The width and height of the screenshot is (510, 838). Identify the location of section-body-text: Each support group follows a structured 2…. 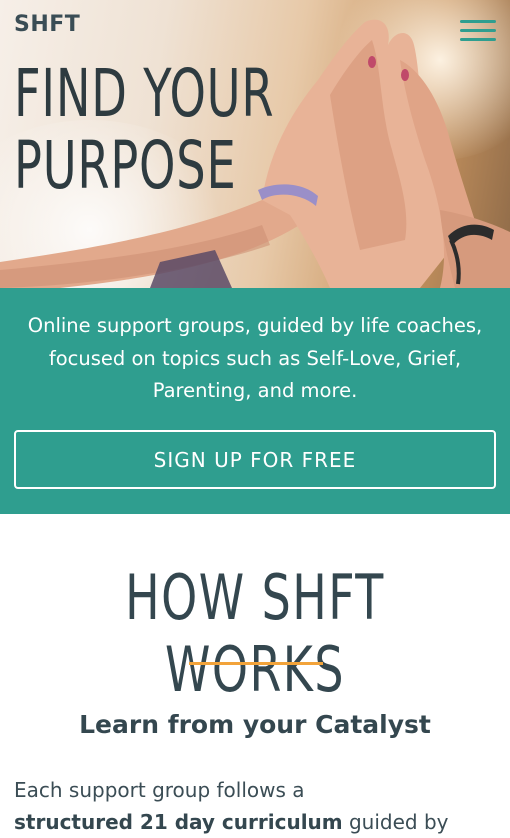
(259, 806).